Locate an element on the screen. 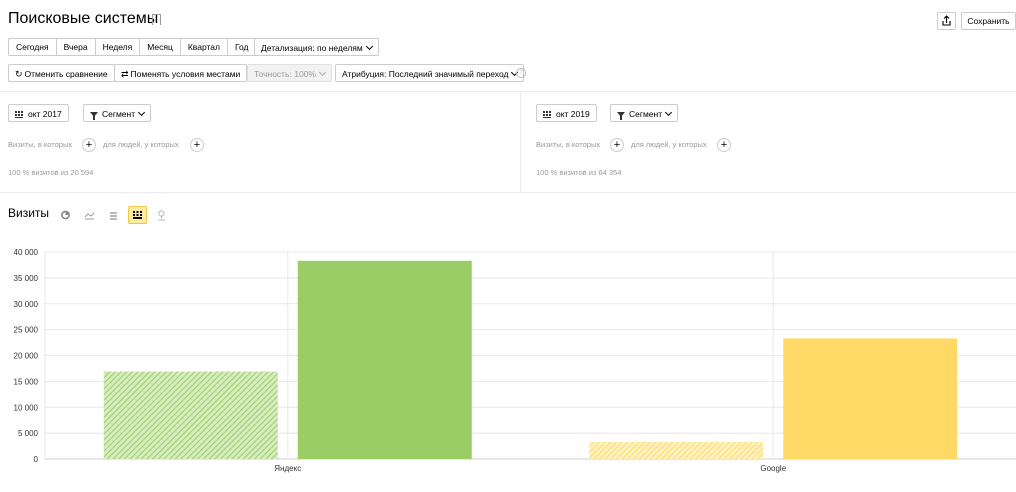 The width and height of the screenshot is (1016, 492). segment-dropdown-2: Сегмент is located at coordinates (644, 113).